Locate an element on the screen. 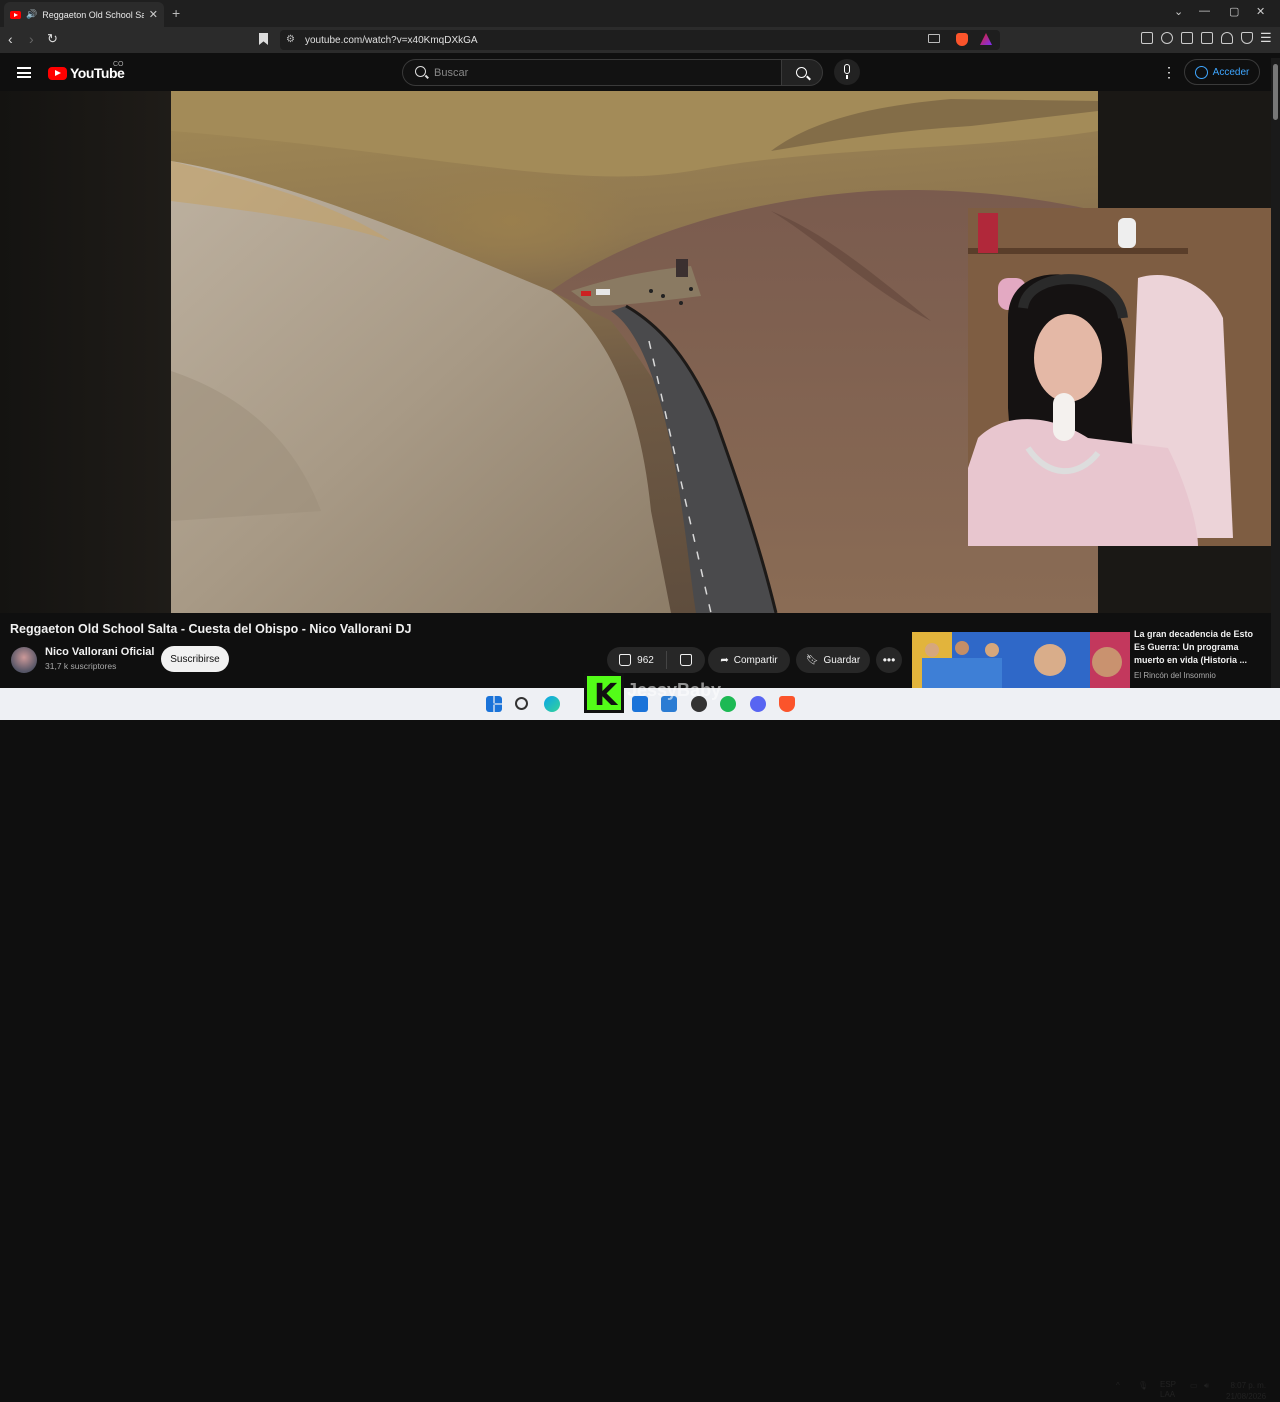 This screenshot has width=1280, height=1402. microphone-icon: 🎙︎ is located at coordinates (1143, 1385).